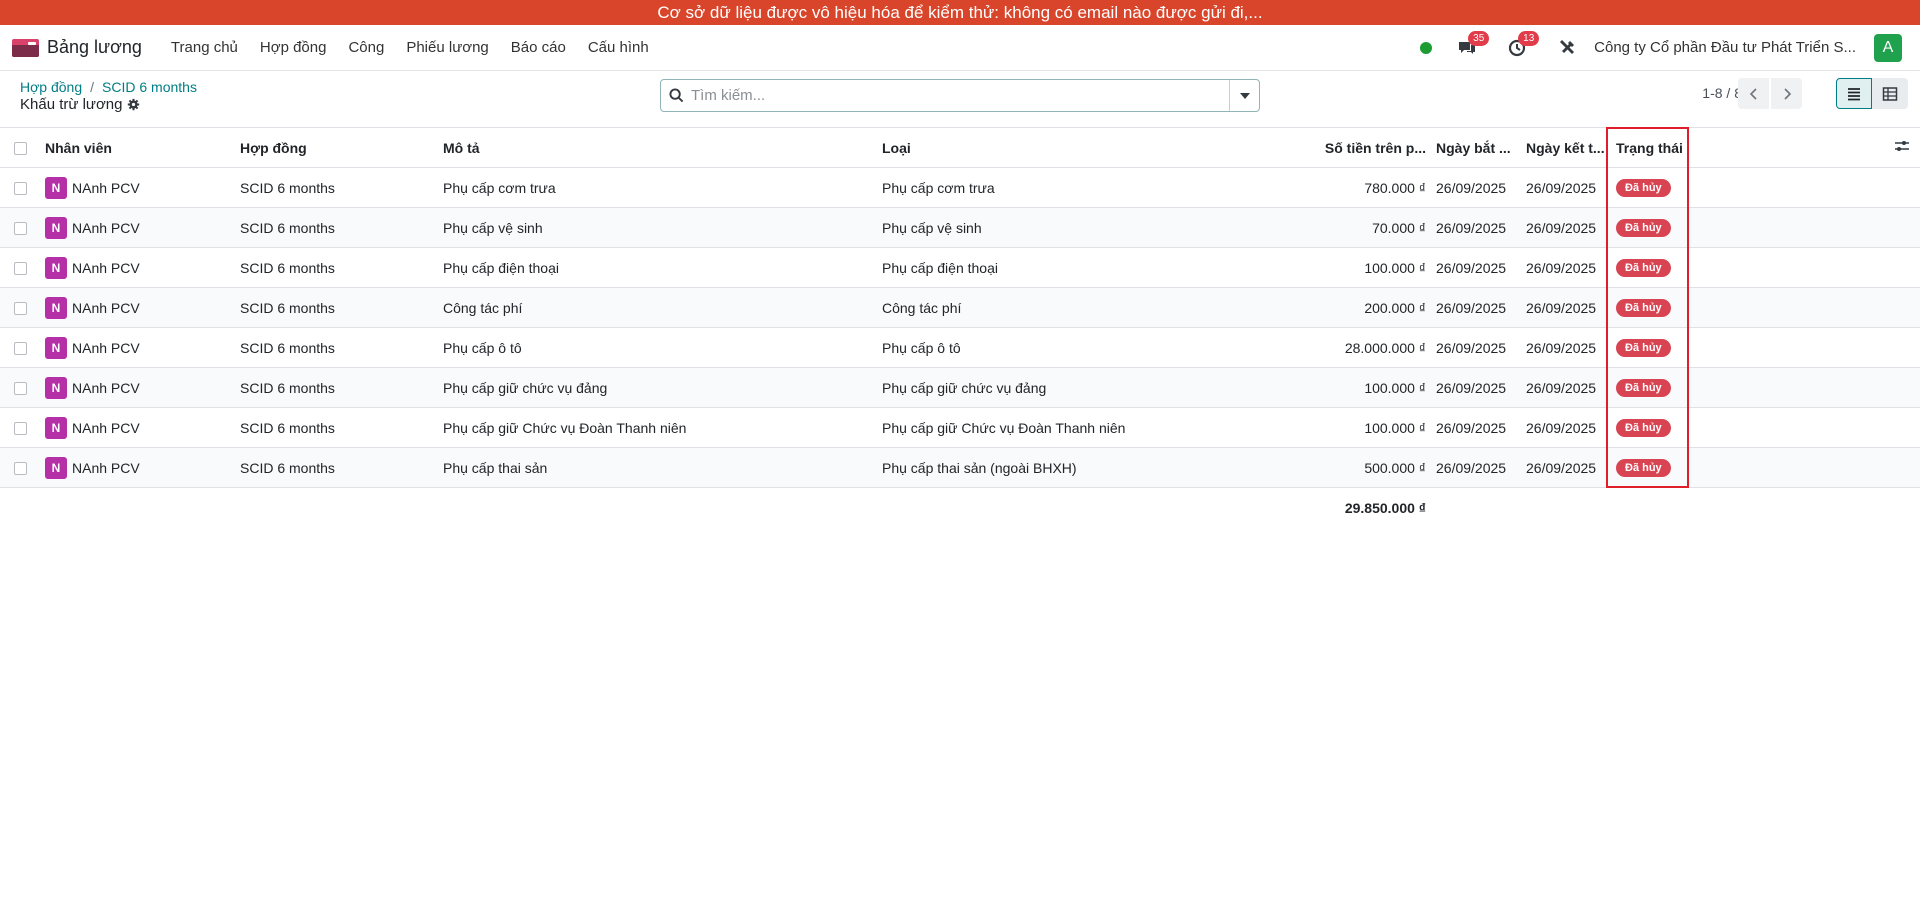 The height and width of the screenshot is (919, 1920). I want to click on cell-description: Phụ cấp ô tô, so click(657, 347).